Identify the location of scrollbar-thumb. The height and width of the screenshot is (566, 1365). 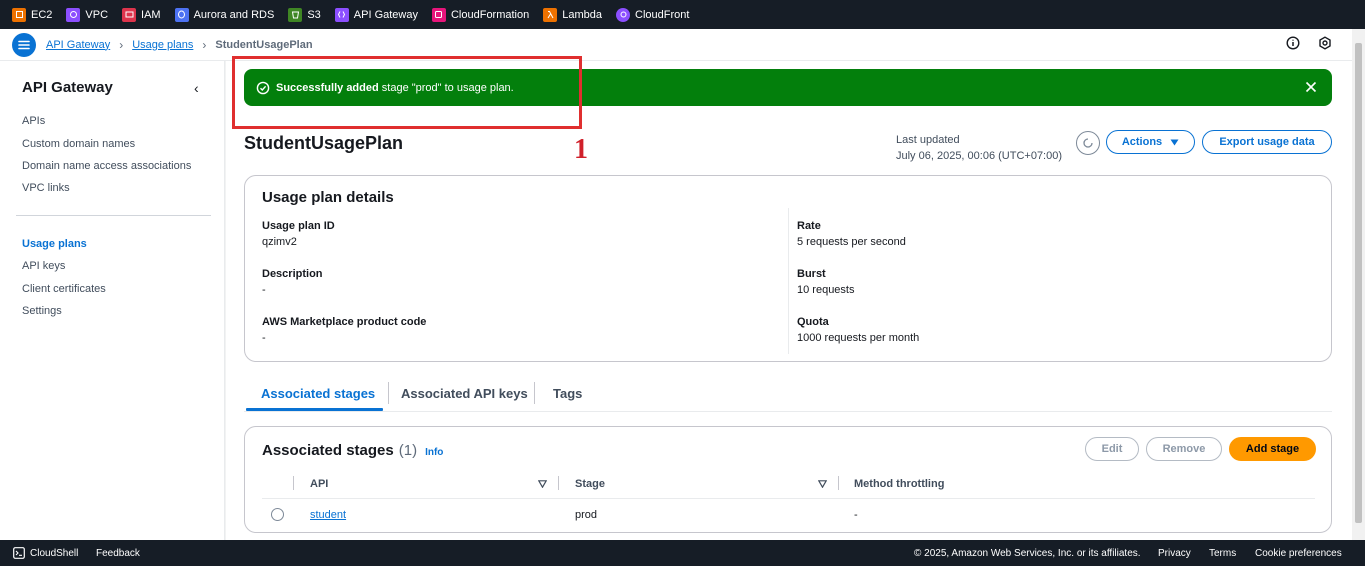
(1358, 283).